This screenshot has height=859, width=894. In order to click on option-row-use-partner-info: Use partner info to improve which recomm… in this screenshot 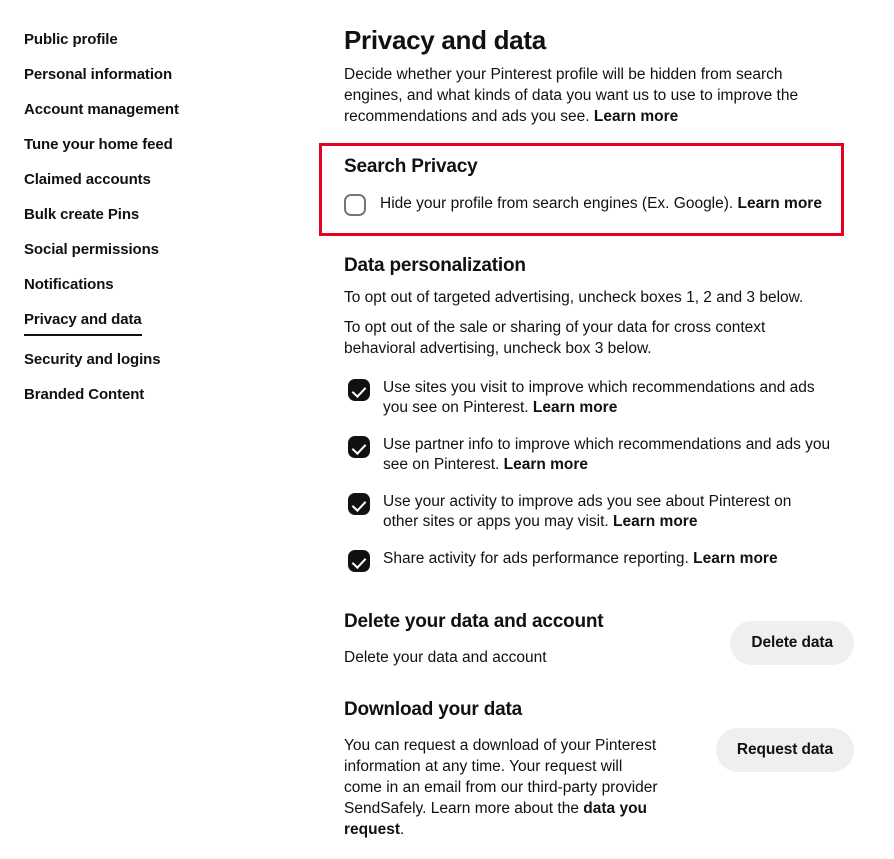, I will do `click(596, 455)`.